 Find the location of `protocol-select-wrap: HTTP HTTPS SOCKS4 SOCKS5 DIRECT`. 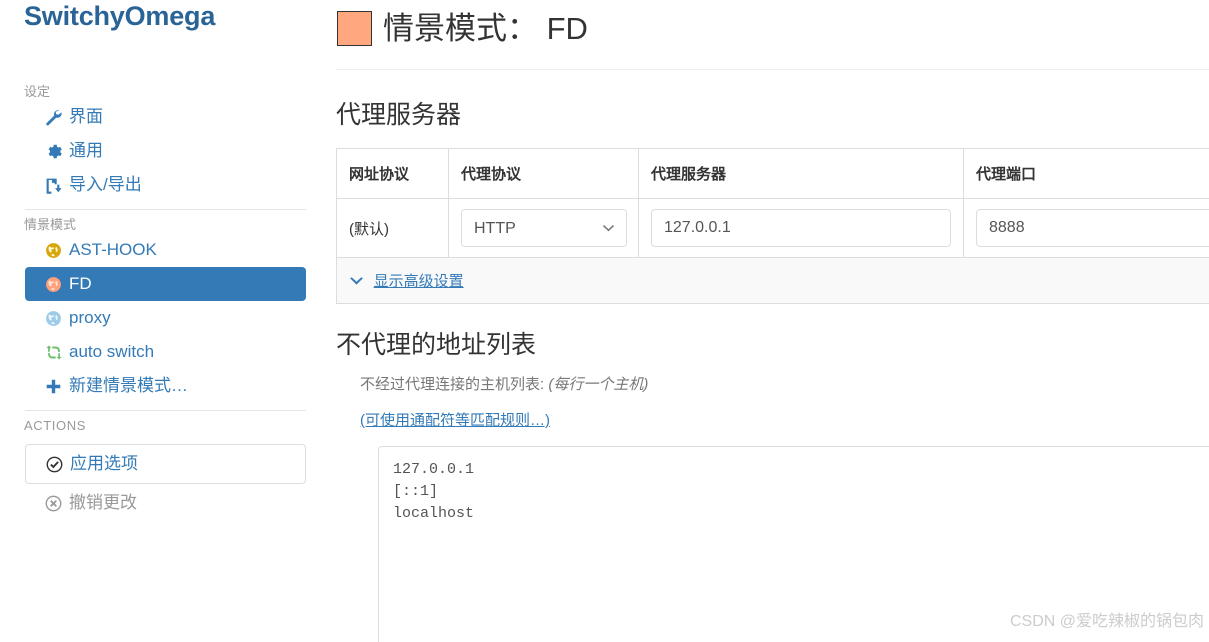

protocol-select-wrap: HTTP HTTPS SOCKS4 SOCKS5 DIRECT is located at coordinates (544, 228).